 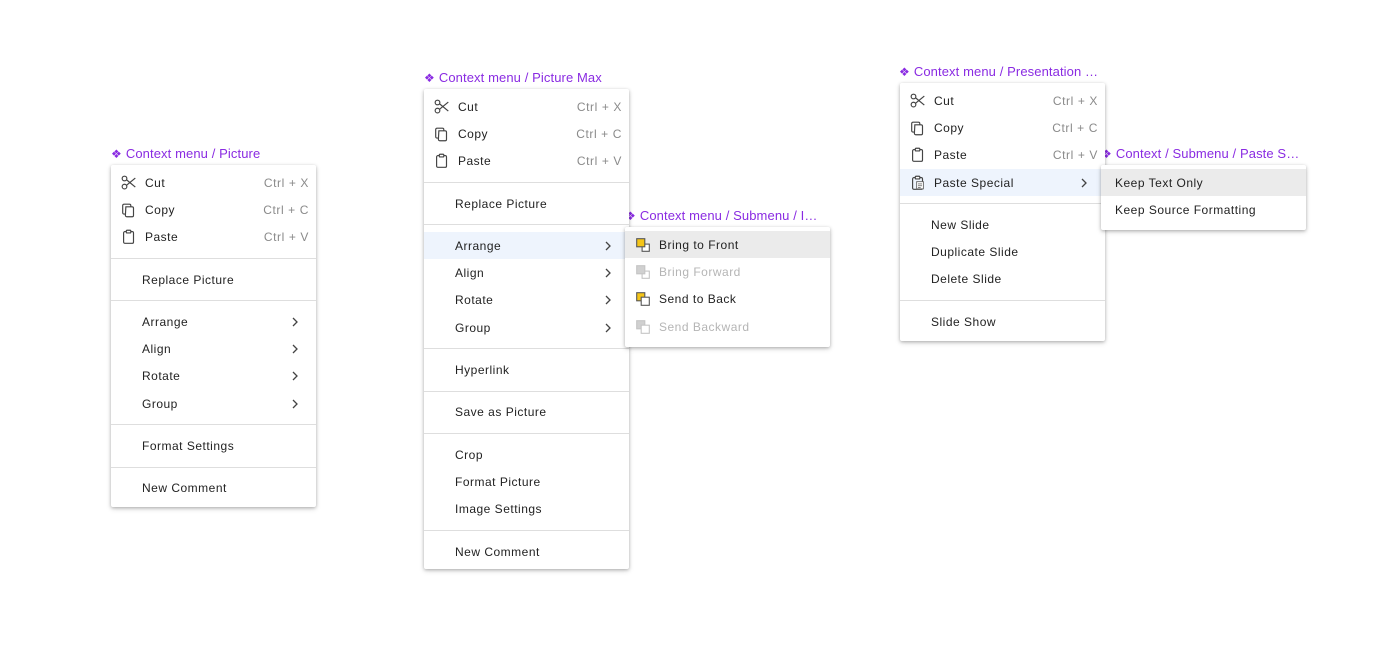 What do you see at coordinates (526, 412) in the screenshot?
I see `menu-item-save-as-picture: Save as Picture` at bounding box center [526, 412].